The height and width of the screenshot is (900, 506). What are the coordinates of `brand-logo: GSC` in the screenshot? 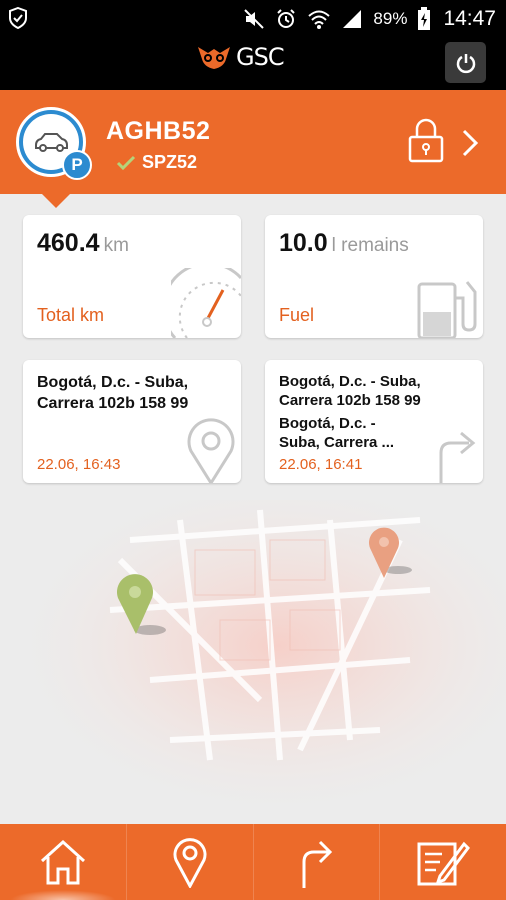 It's located at (240, 57).